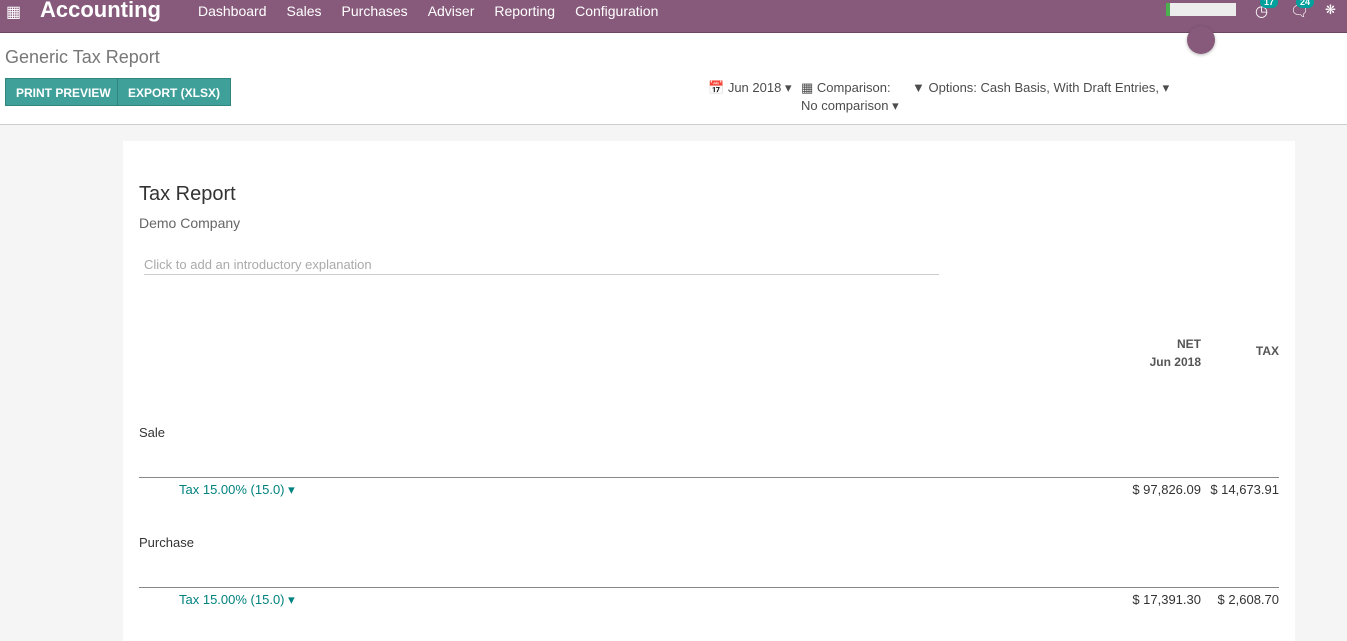  I want to click on comparison-value-dropdown: No comparison ▾, so click(850, 106).